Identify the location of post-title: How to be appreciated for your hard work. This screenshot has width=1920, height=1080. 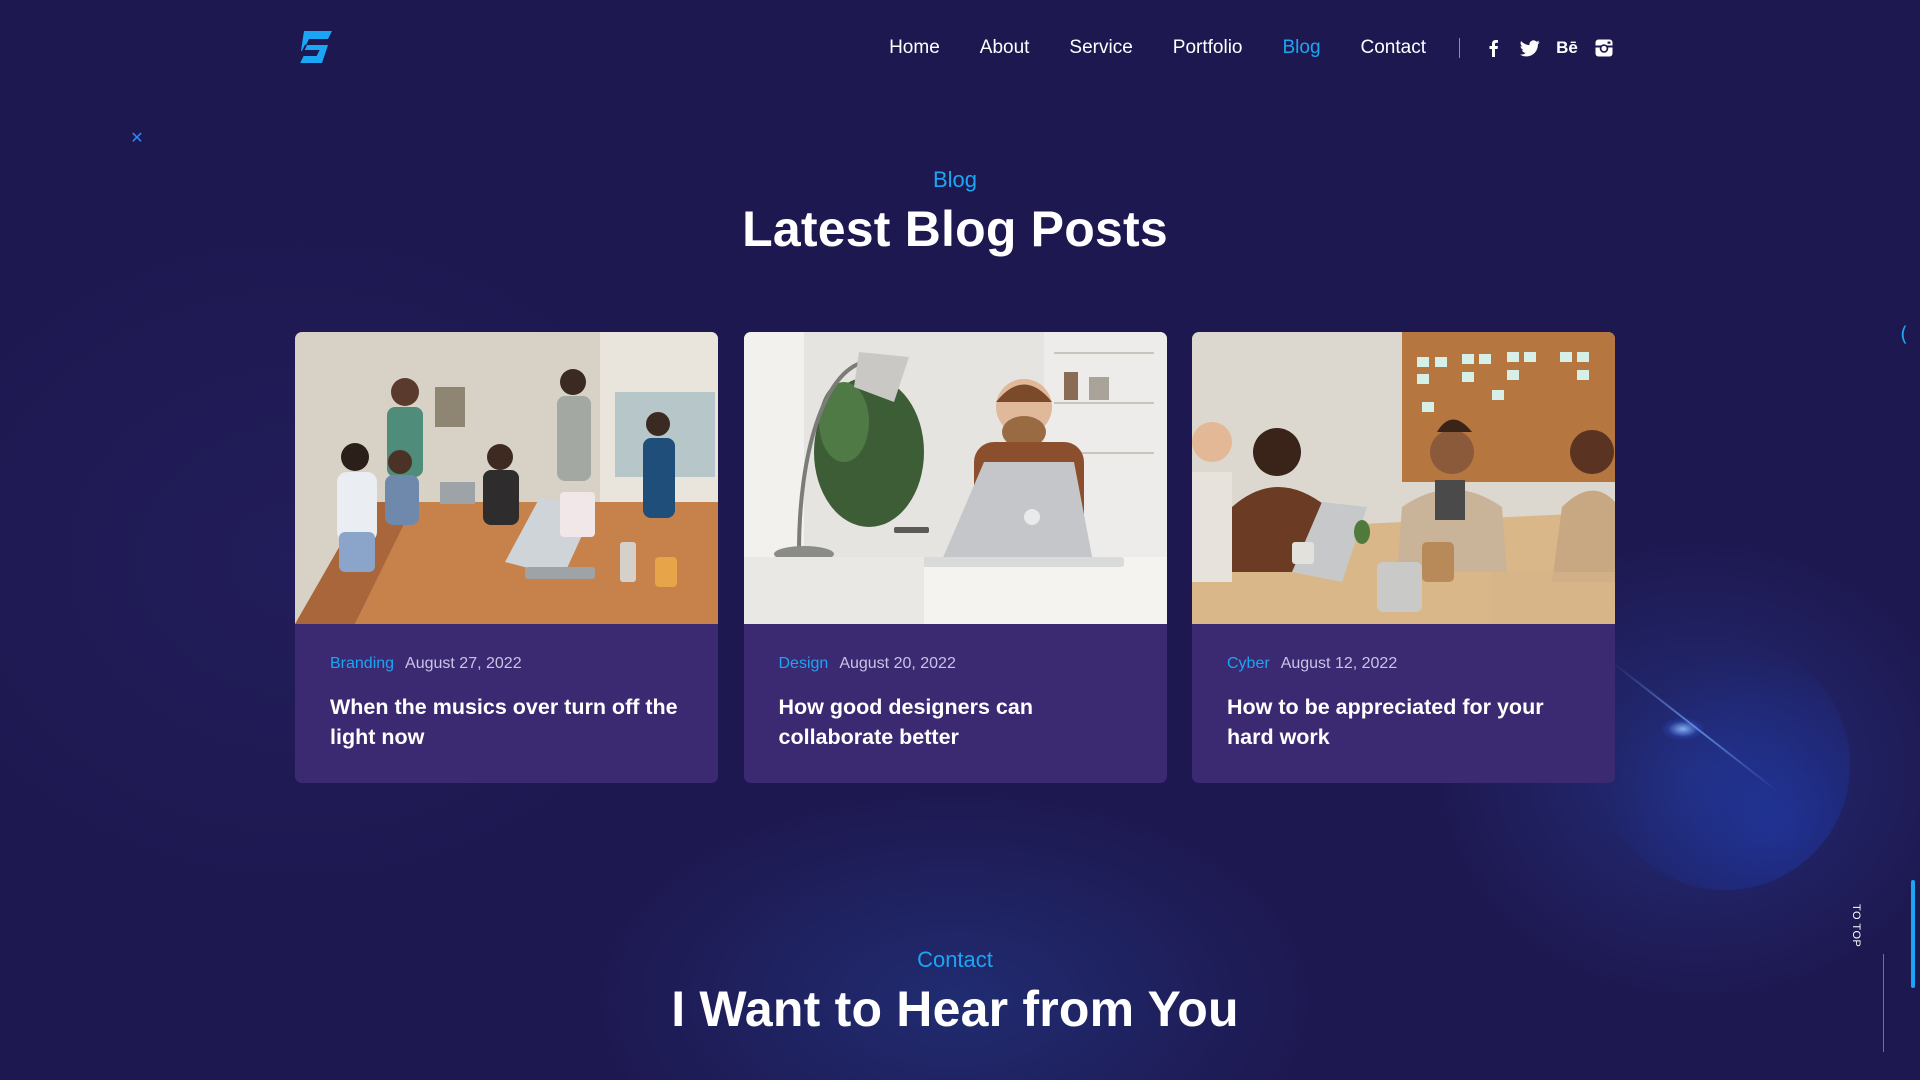
(1403, 722).